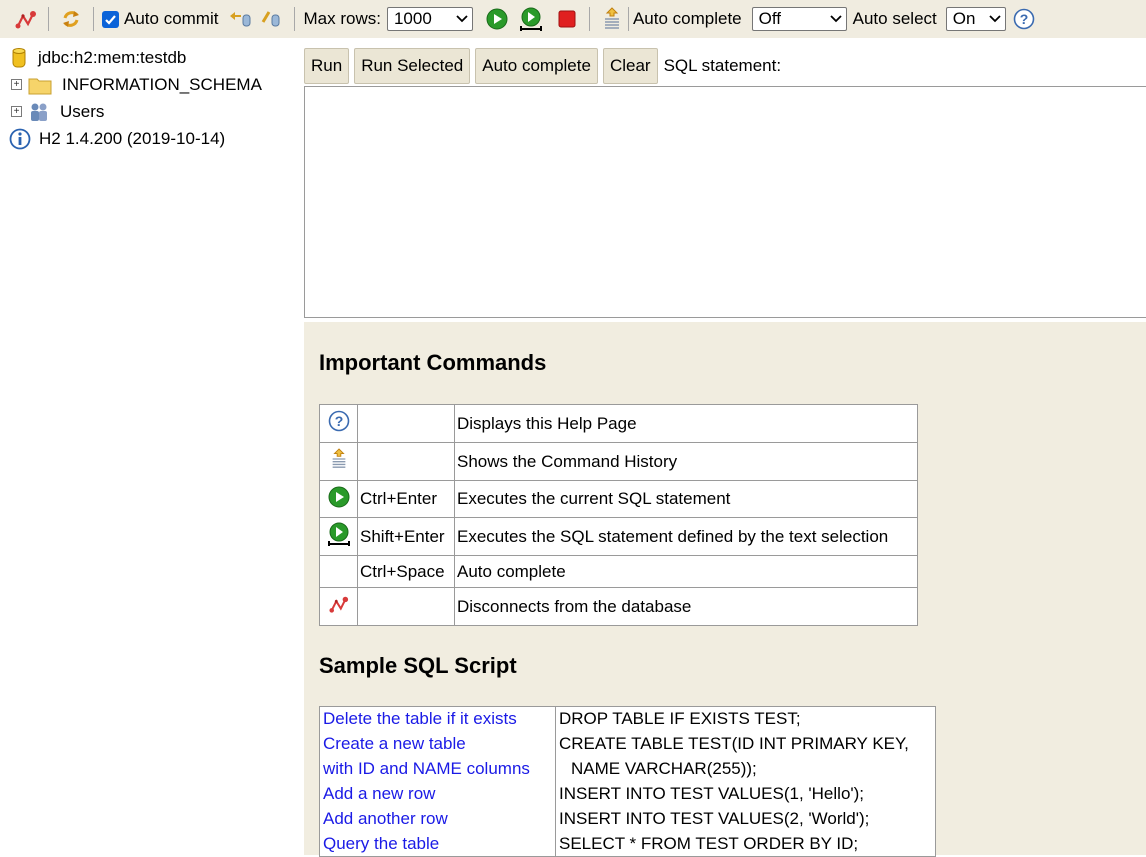  I want to click on empty-icon-cell, so click(338, 571).